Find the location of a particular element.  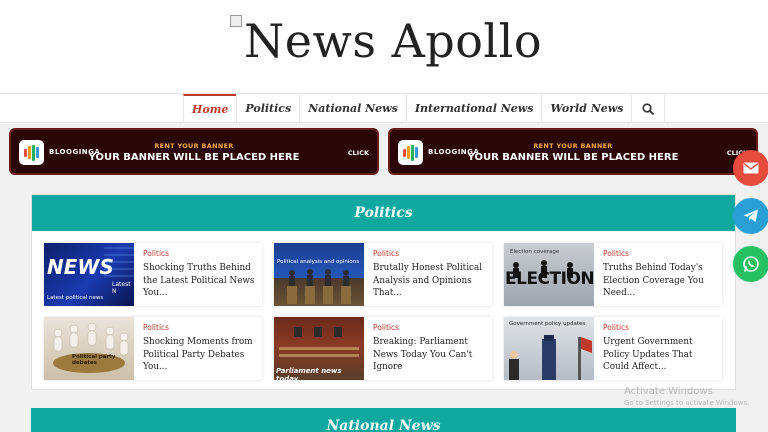

telegram-icon is located at coordinates (750, 215).